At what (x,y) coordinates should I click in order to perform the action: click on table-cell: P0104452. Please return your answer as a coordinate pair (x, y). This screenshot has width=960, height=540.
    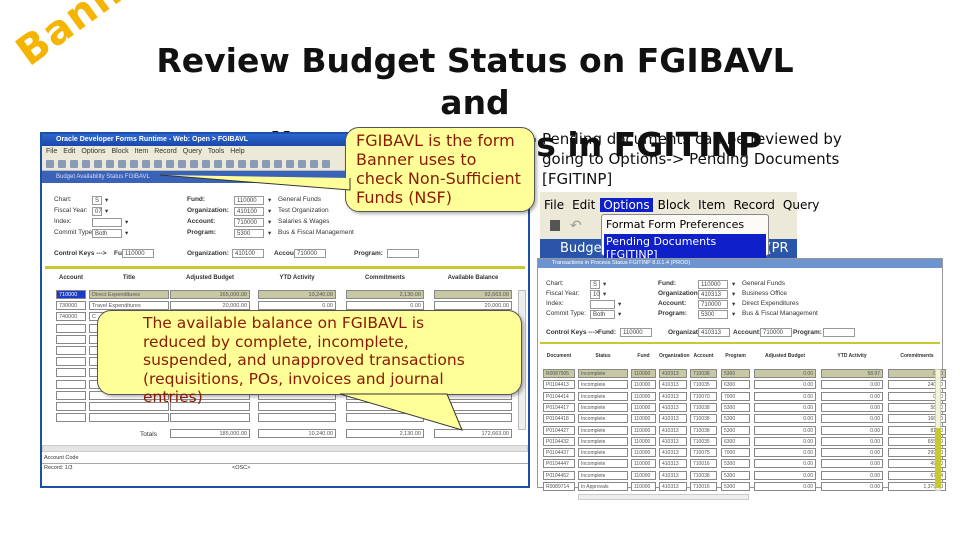
    Looking at the image, I should click on (559, 475).